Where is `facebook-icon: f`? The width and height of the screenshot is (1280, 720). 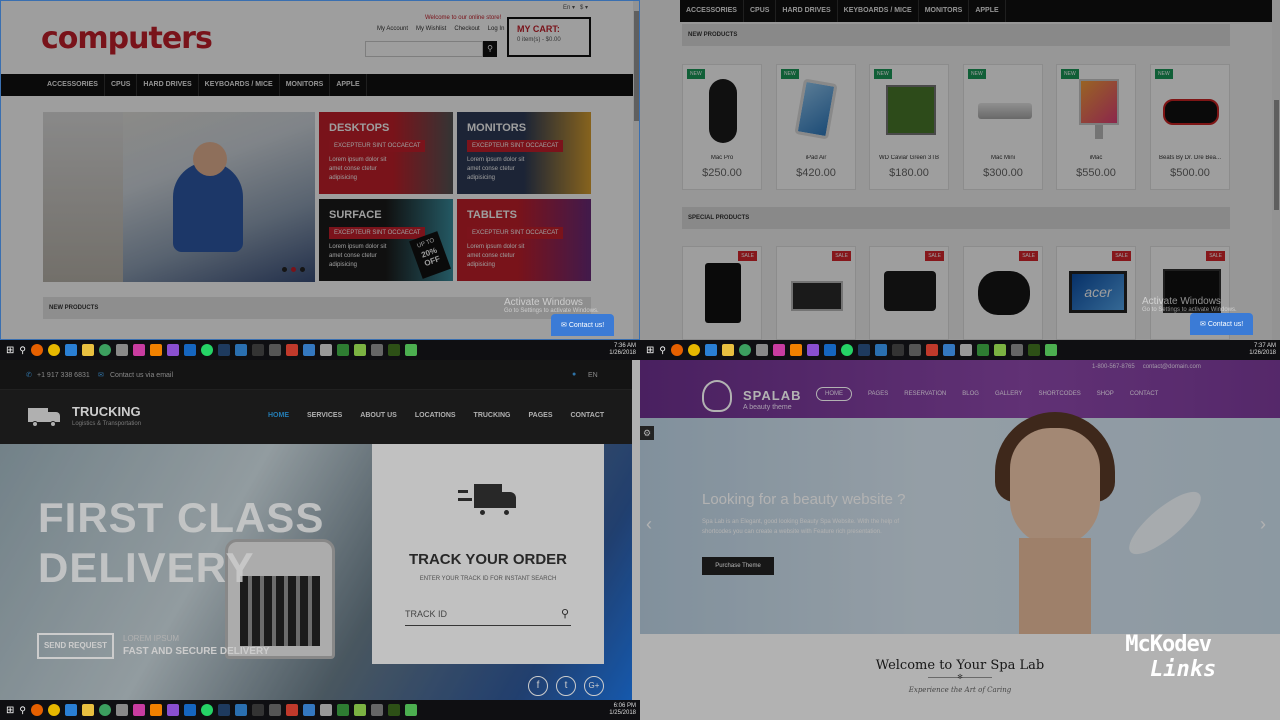
facebook-icon: f is located at coordinates (538, 686).